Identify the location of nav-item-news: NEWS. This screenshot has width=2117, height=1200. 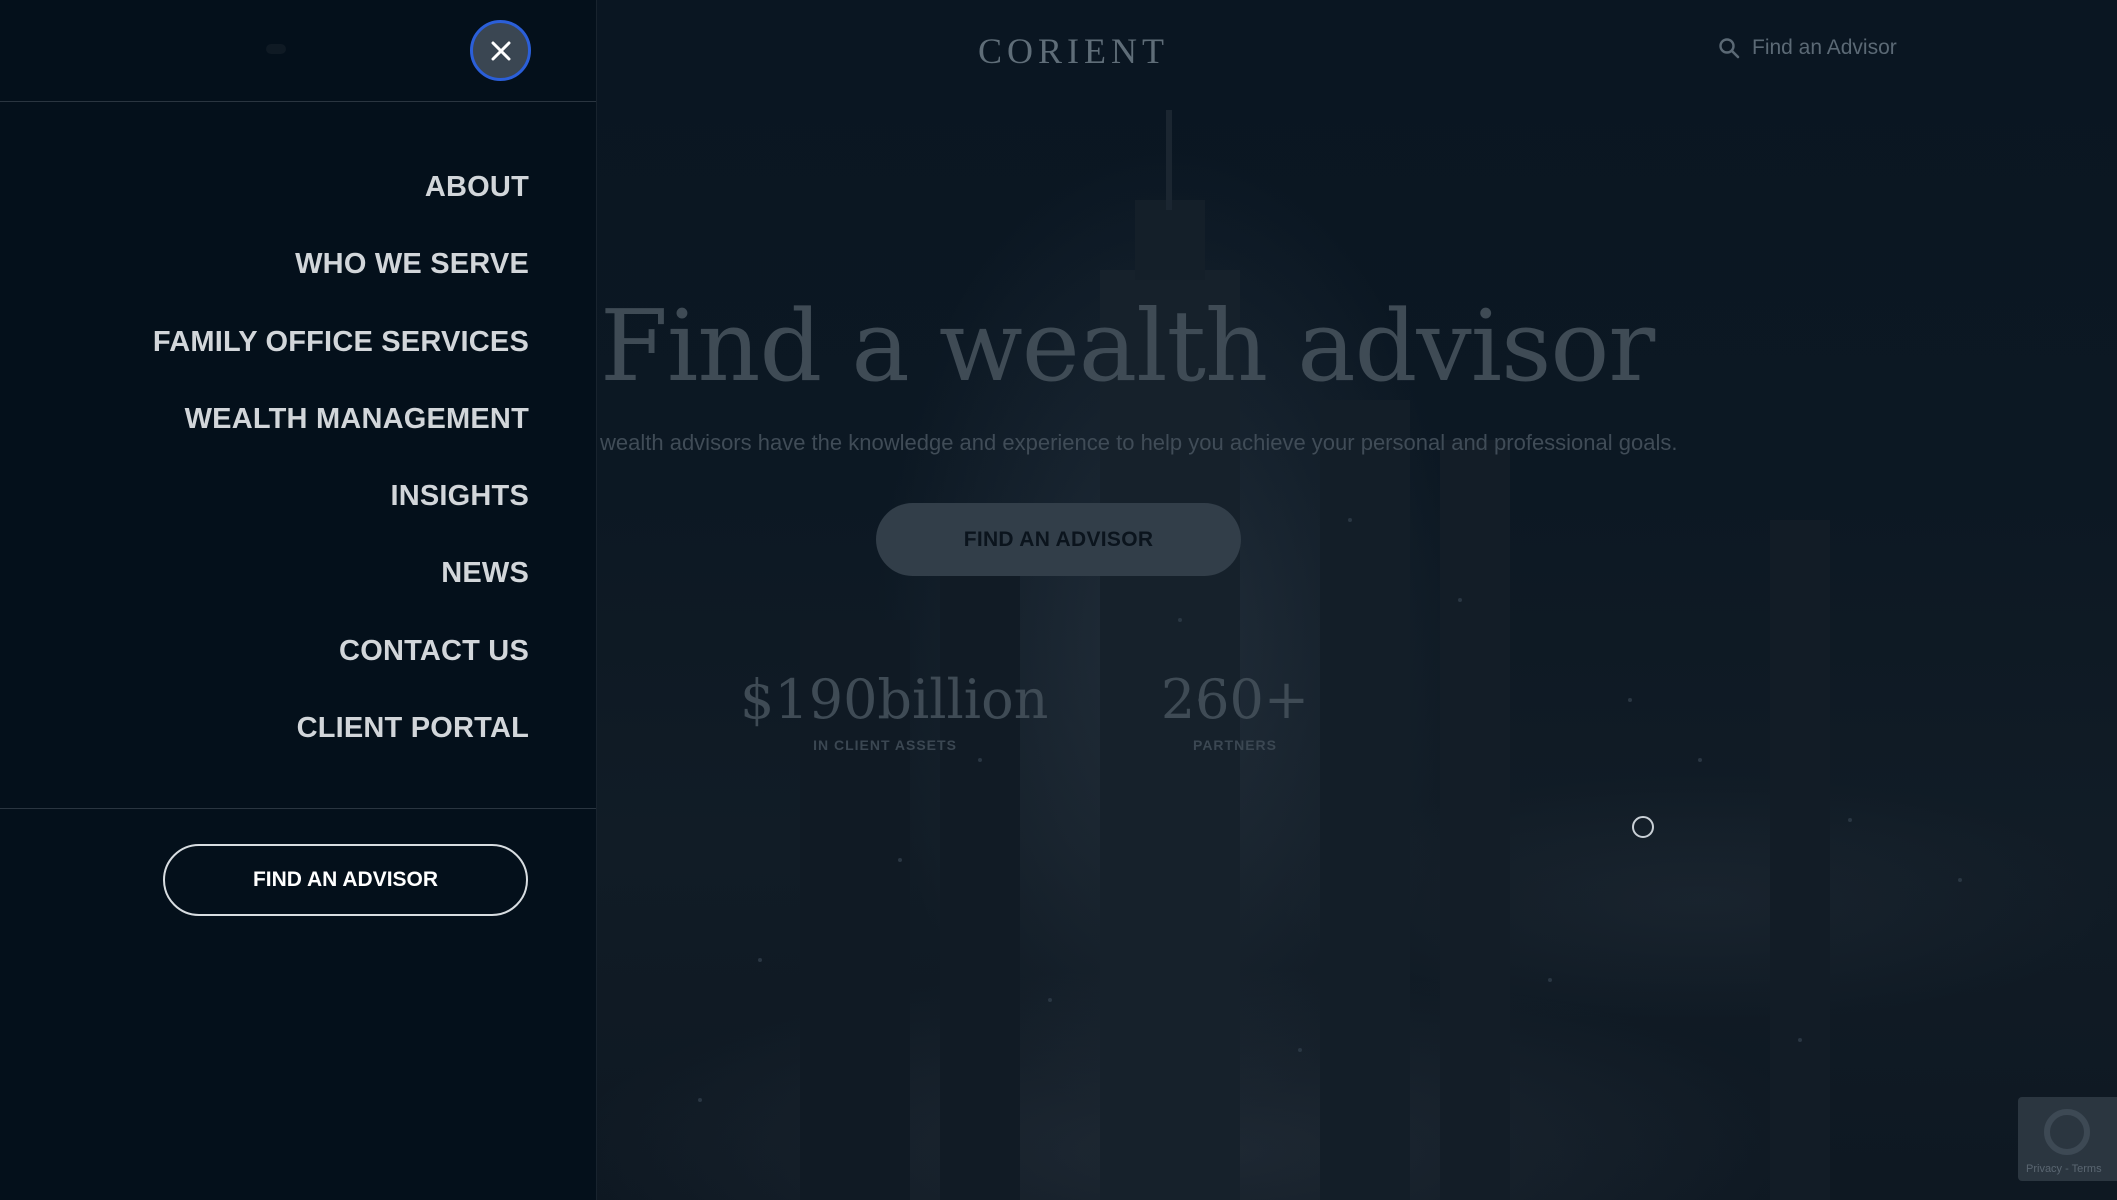
(341, 584).